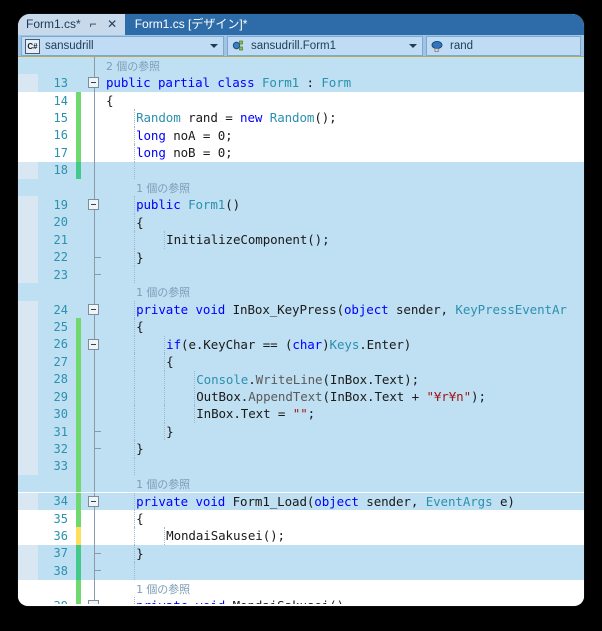 The width and height of the screenshot is (602, 631). I want to click on code-line: 30 InBox.Text = "";, so click(301, 414).